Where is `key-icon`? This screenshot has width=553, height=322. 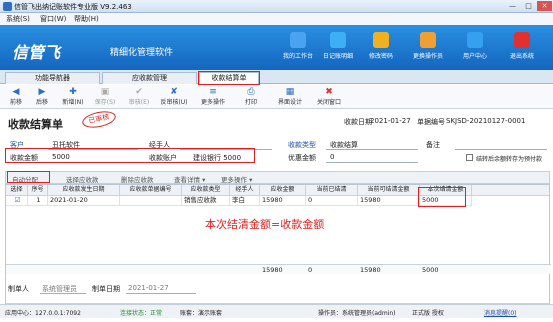 key-icon is located at coordinates (381, 40).